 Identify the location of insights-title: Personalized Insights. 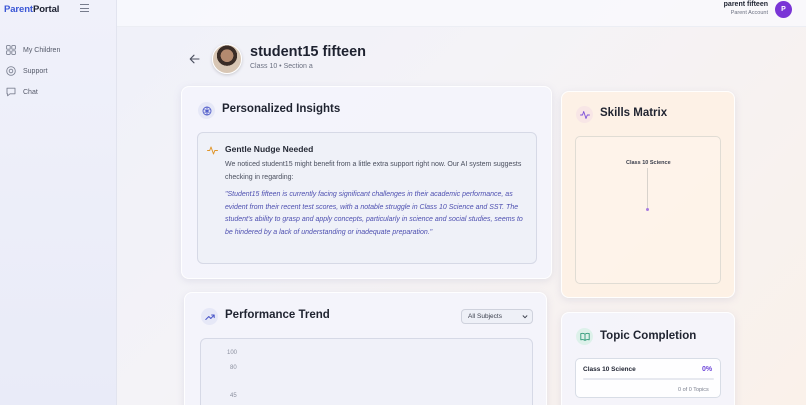
(281, 109).